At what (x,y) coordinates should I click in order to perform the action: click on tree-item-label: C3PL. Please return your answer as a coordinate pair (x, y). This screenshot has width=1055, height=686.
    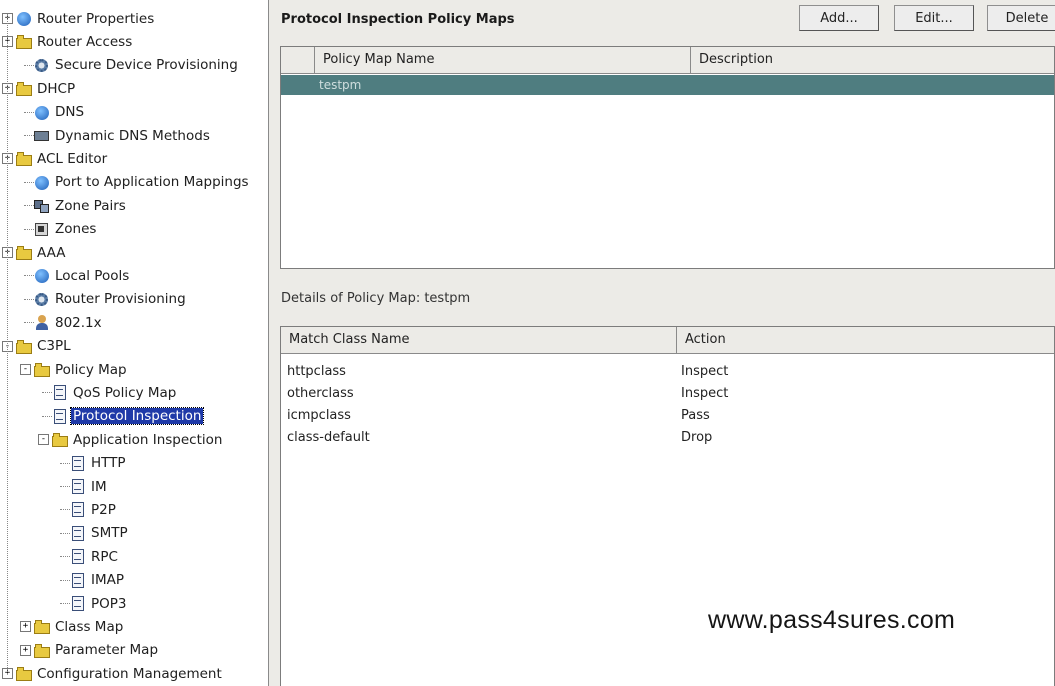
    Looking at the image, I should click on (54, 346).